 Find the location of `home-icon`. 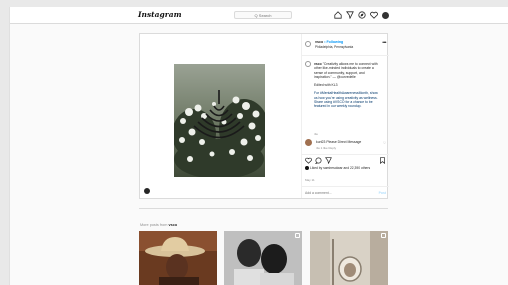

home-icon is located at coordinates (338, 15).